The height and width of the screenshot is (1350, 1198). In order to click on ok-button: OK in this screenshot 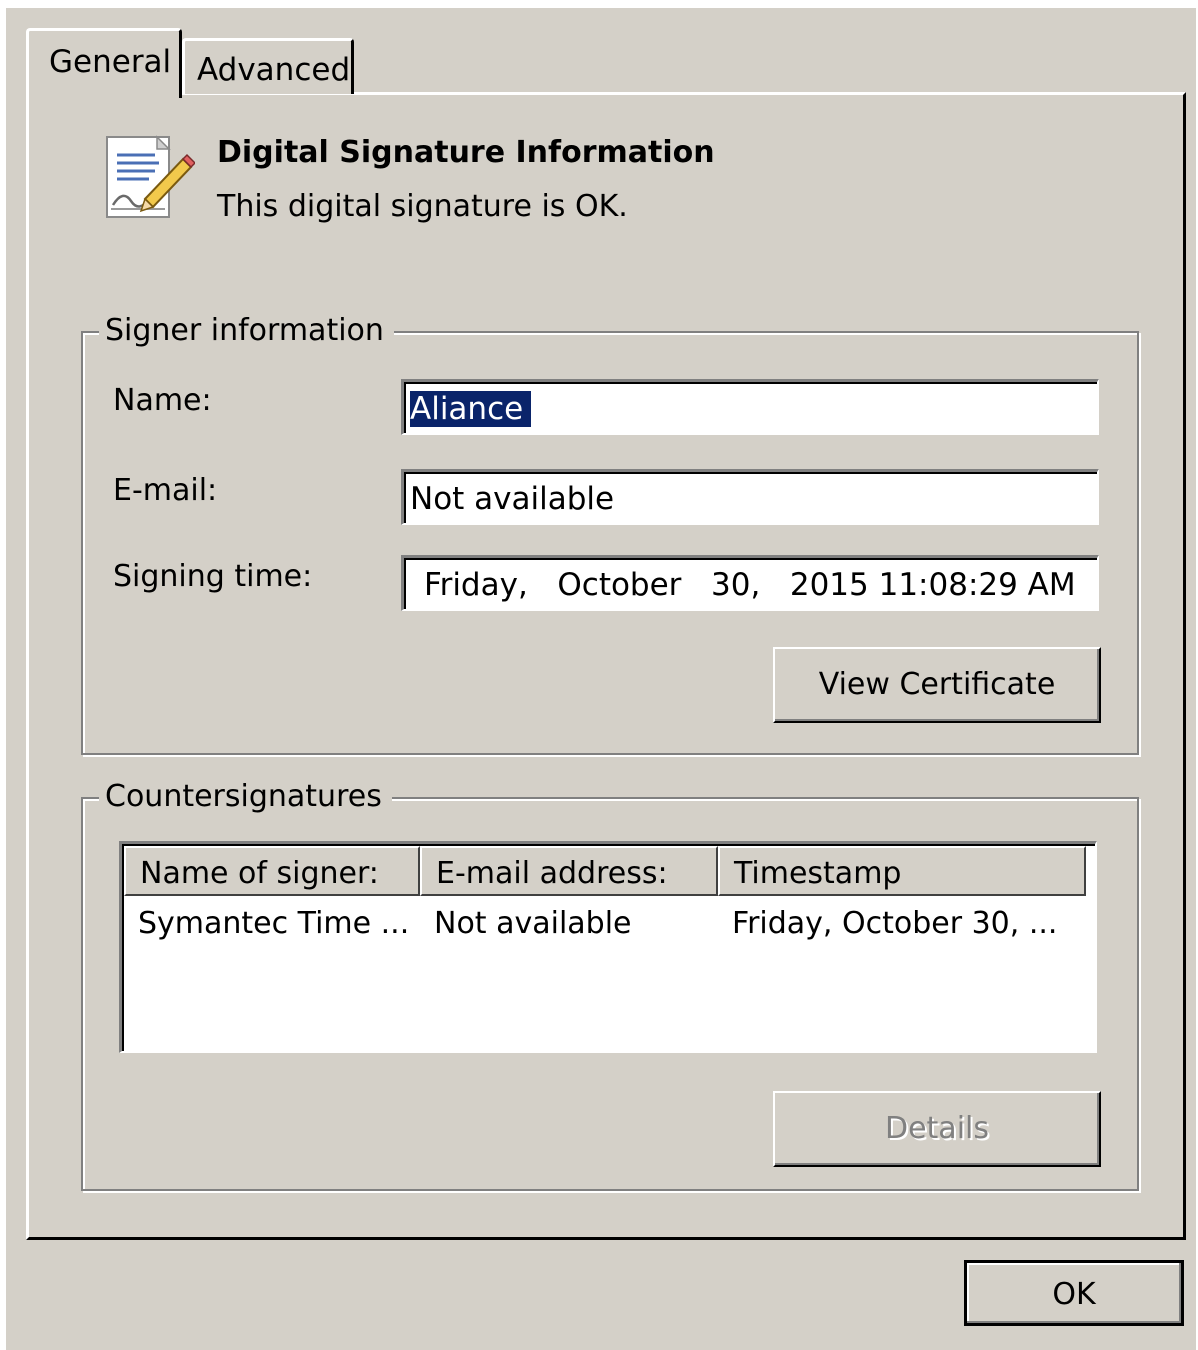, I will do `click(1074, 1293)`.